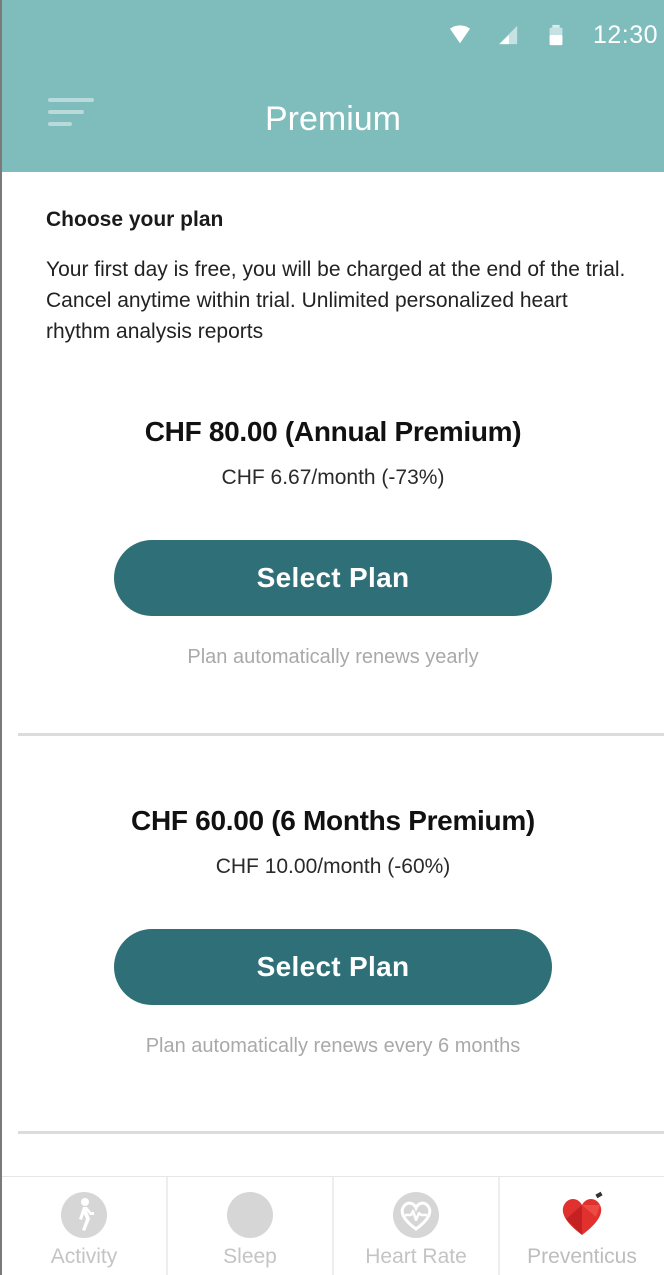 The image size is (664, 1275). Describe the element at coordinates (333, 1046) in the screenshot. I see `plan-renewal-note: Plan automatically renews every 6 months` at that location.